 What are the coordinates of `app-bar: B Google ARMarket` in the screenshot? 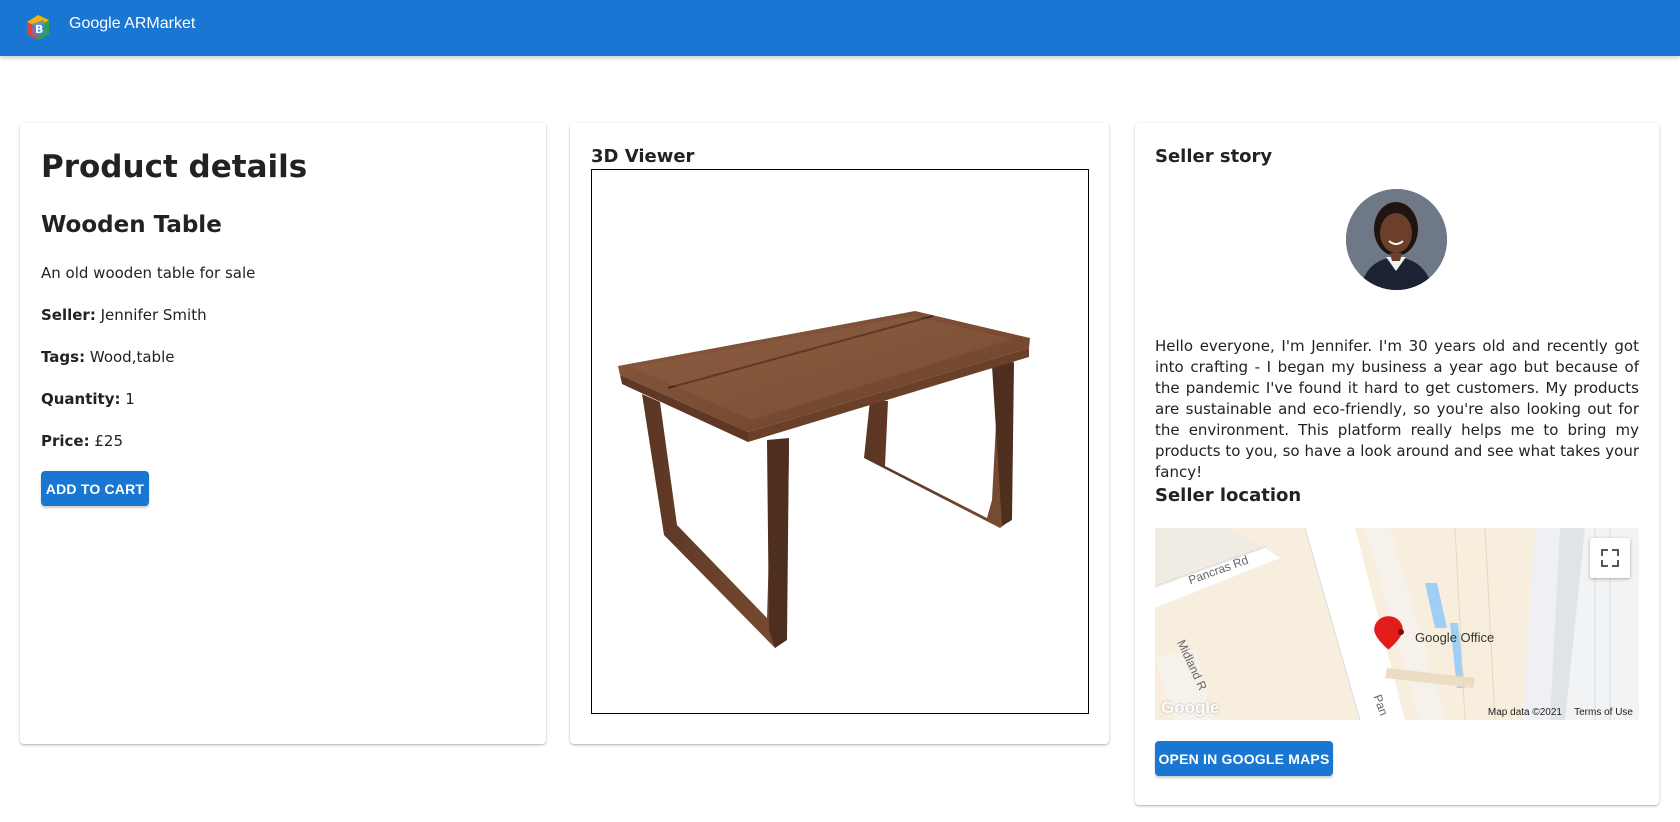 It's located at (840, 28).